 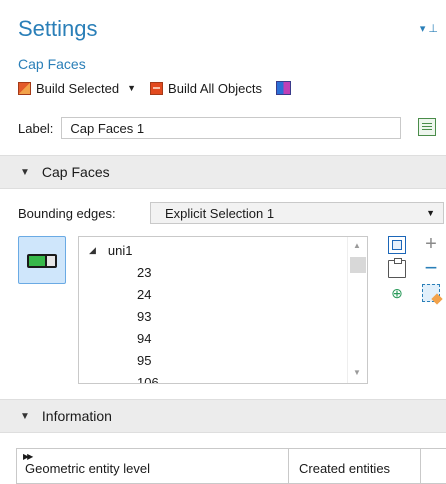 I want to click on toolbar: Build Selected ▼ Build All Objects, so click(x=161, y=88).